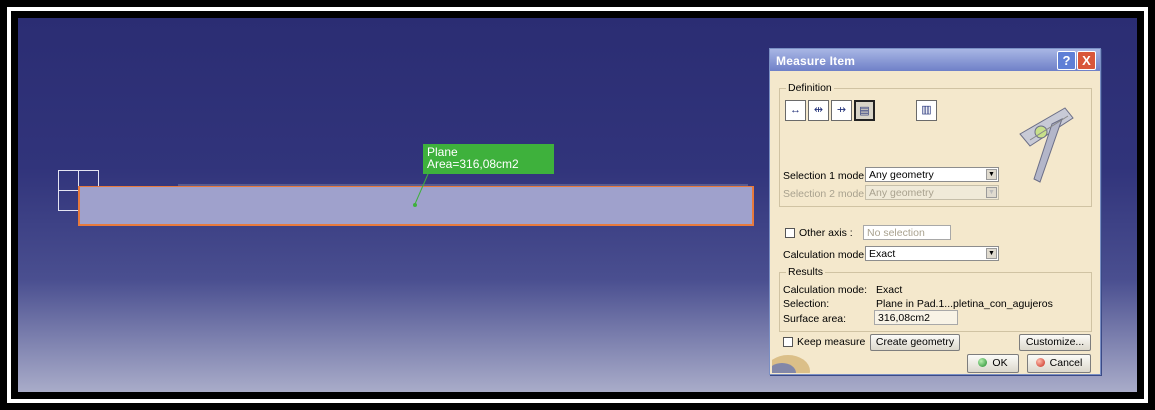 The image size is (1155, 410). Describe the element at coordinates (818, 110) in the screenshot. I see `measure-between-chain-icon: ⇹` at that location.